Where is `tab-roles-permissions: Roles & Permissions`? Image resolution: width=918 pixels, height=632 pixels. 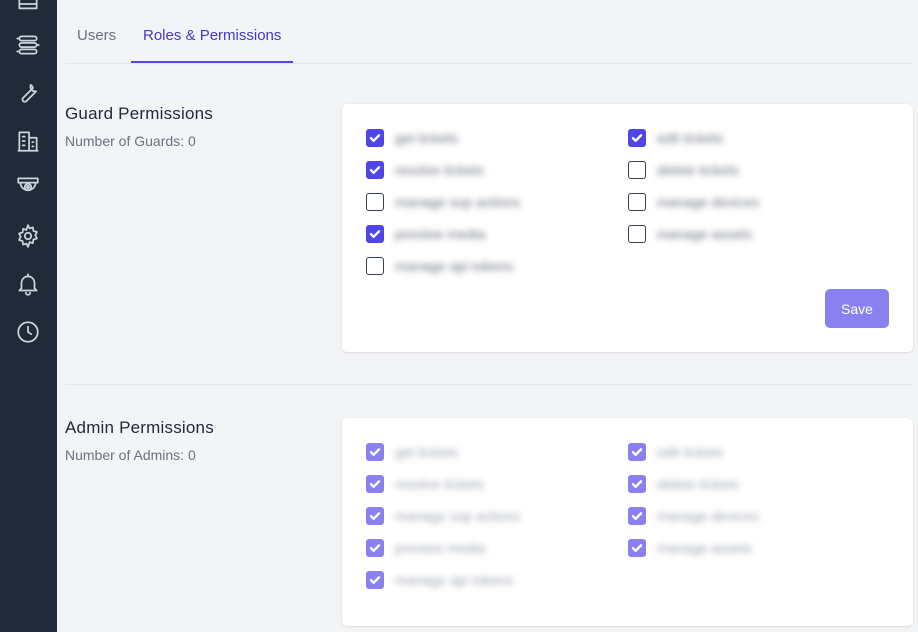
tab-roles-permissions: Roles & Permissions is located at coordinates (212, 31).